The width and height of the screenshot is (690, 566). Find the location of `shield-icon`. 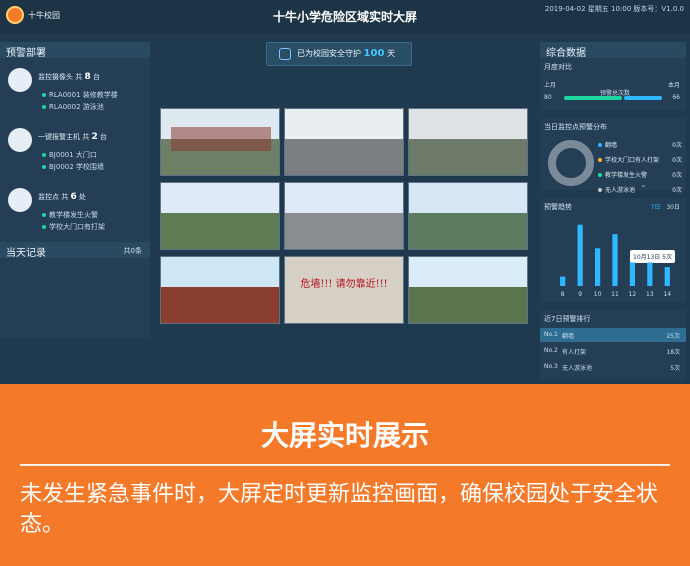

shield-icon is located at coordinates (285, 54).